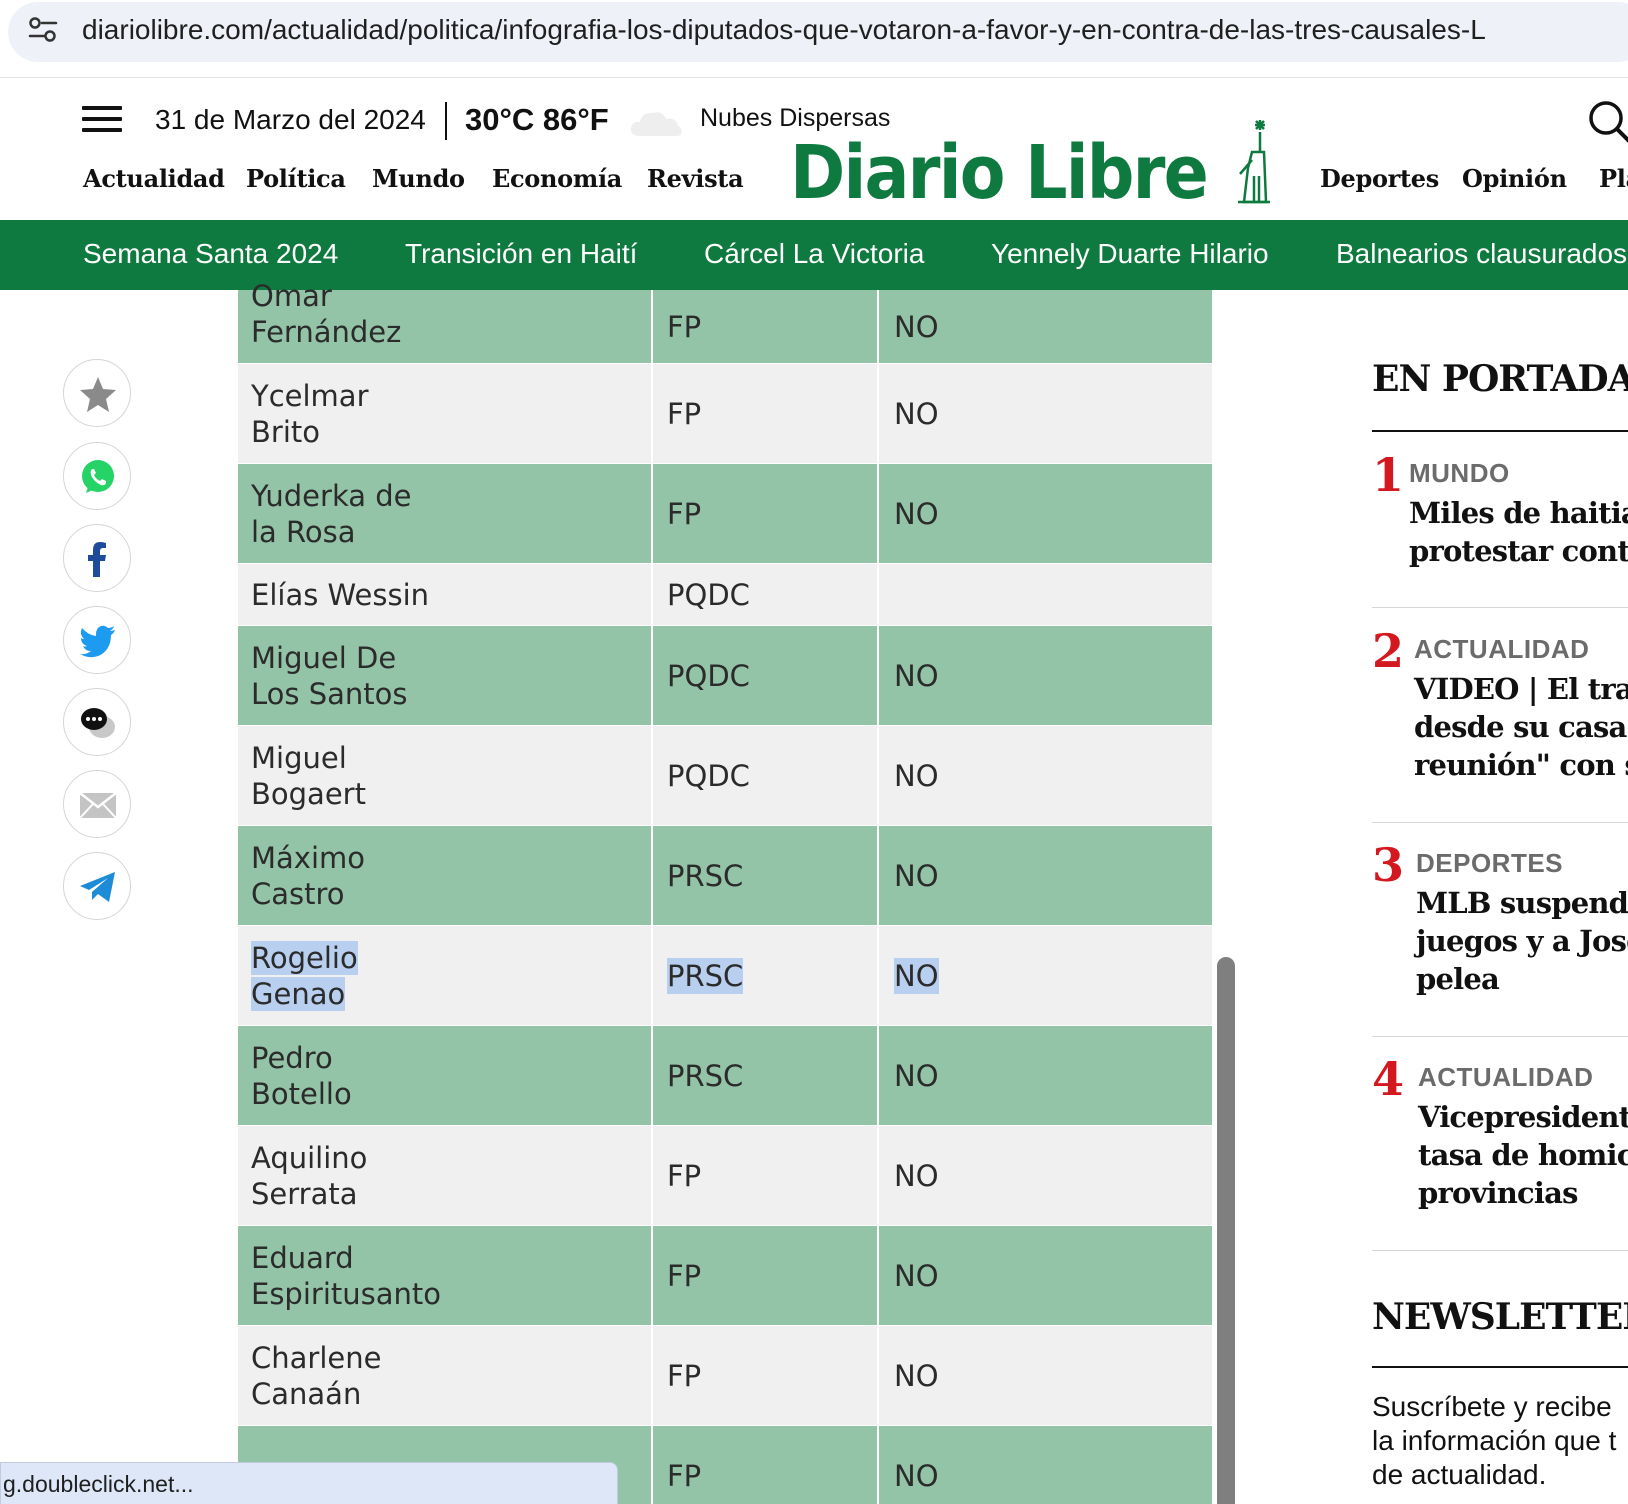  I want to click on story-3-category: DEPORTES, so click(1489, 863).